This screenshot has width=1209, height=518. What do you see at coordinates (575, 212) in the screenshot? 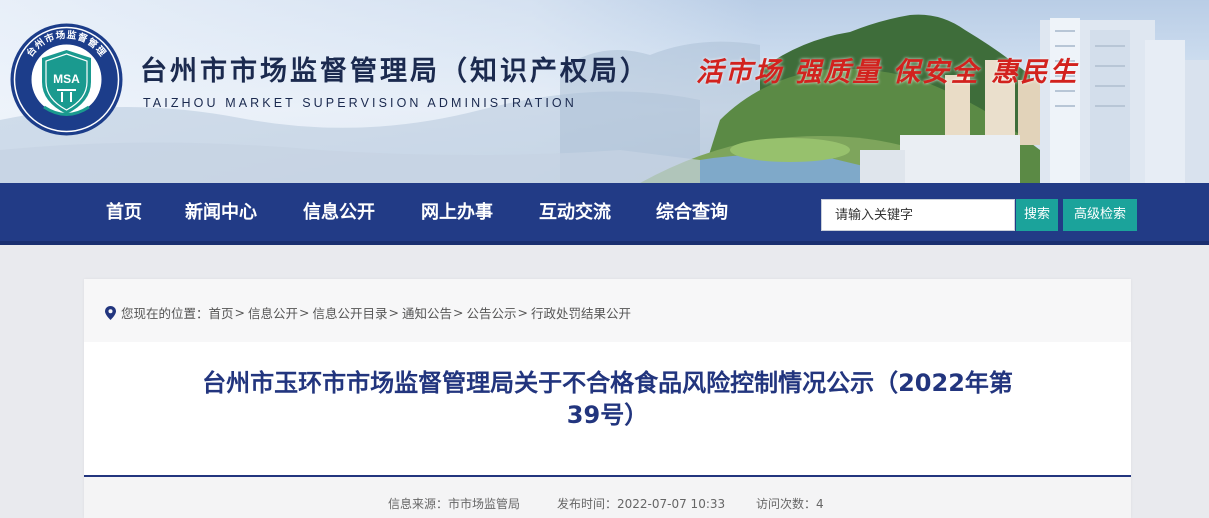
I see `nav-item-interaction: 互动交流` at bounding box center [575, 212].